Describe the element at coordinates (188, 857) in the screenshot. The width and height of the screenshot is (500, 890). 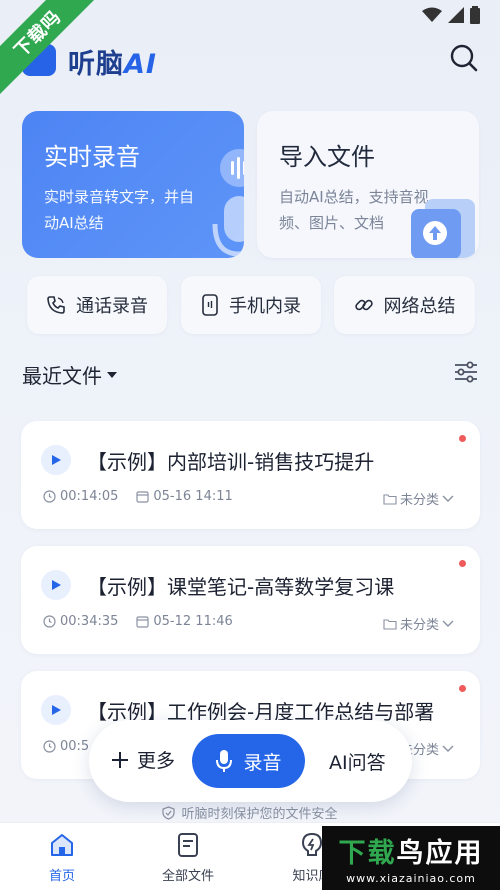
I see `nav-all-files: 全部文件` at that location.